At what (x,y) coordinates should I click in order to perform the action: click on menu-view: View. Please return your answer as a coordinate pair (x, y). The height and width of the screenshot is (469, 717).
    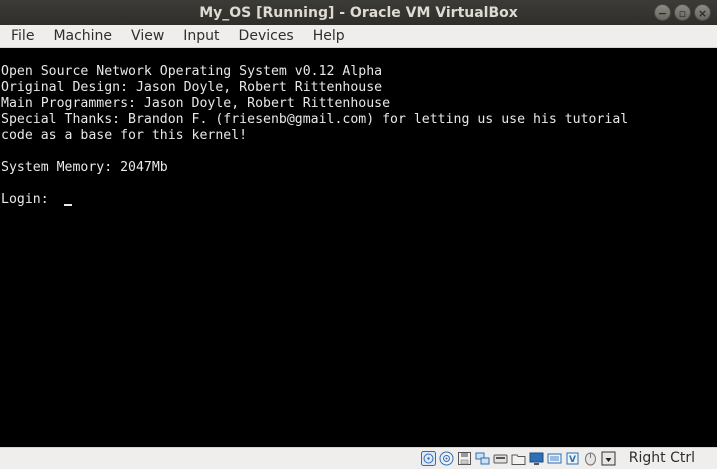
    Looking at the image, I should click on (146, 36).